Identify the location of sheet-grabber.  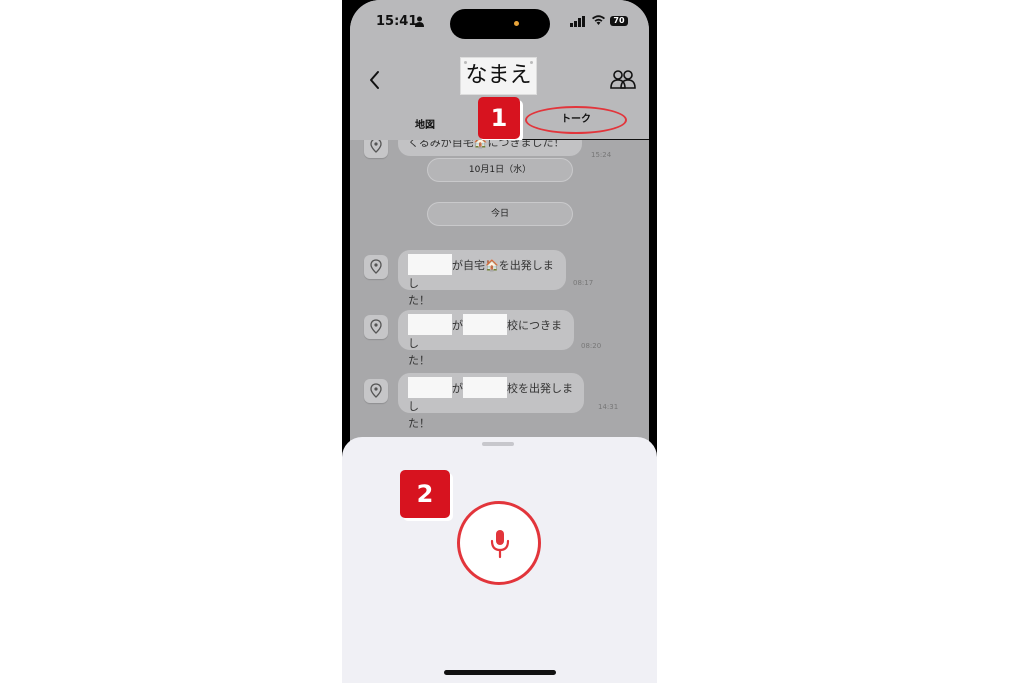
(498, 444).